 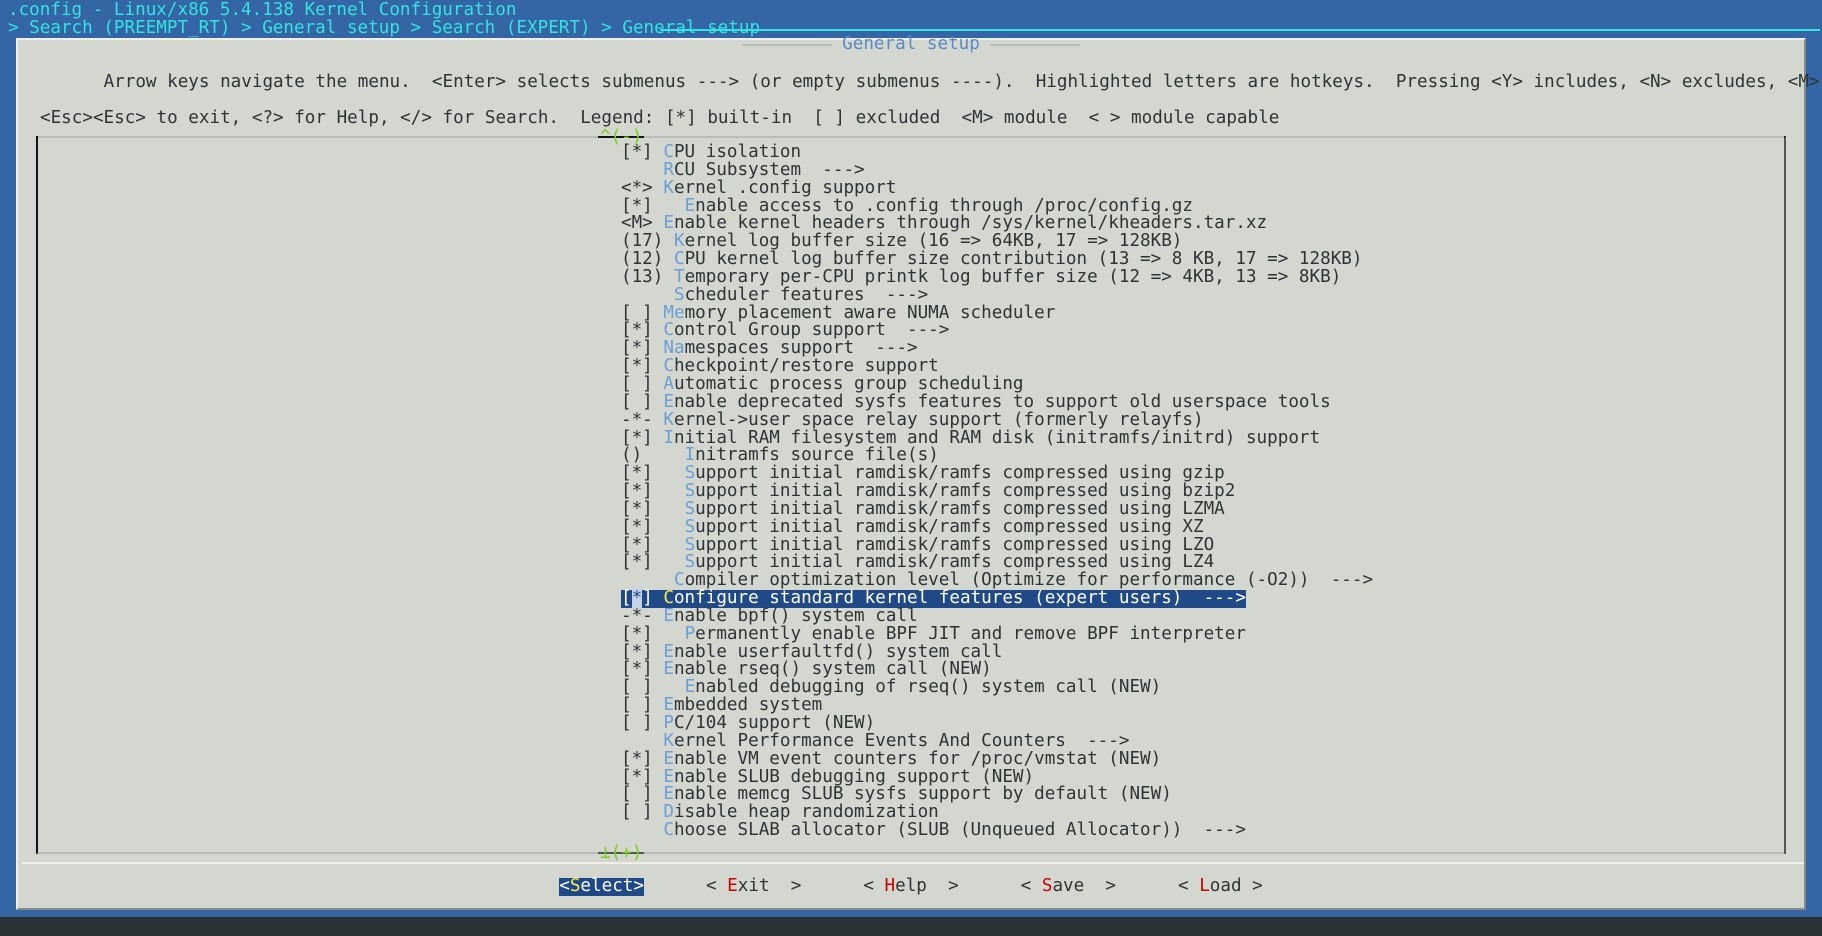 What do you see at coordinates (1084, 886) in the screenshot?
I see `button-label: ave >` at bounding box center [1084, 886].